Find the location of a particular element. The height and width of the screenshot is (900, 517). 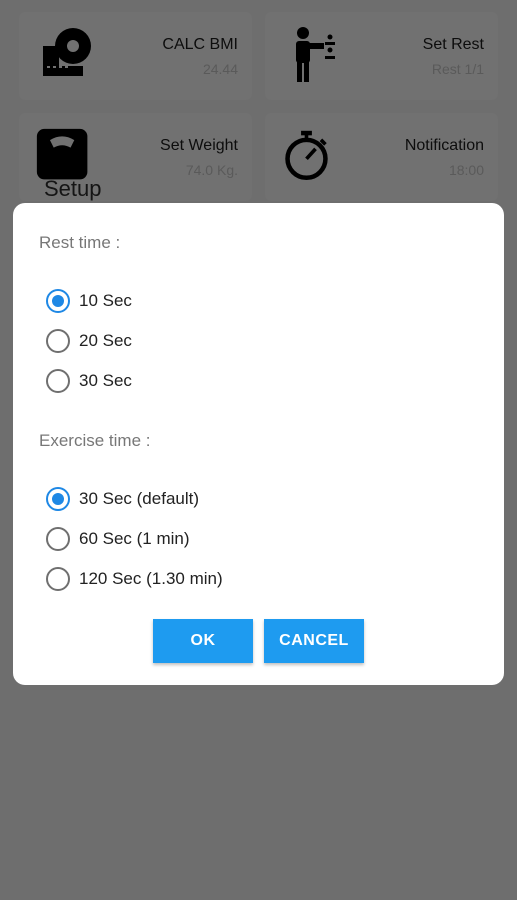

card-subtitle: 18:00 is located at coordinates (466, 170).